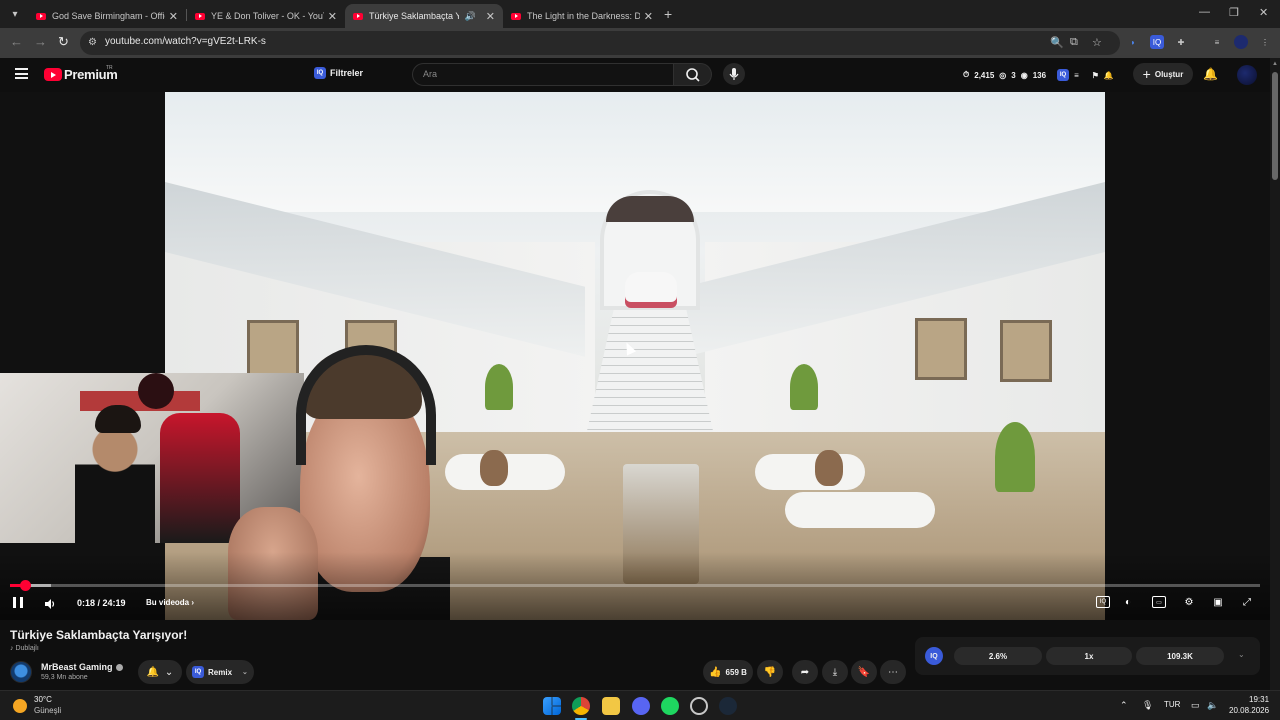 Image resolution: width=1280 pixels, height=720 pixels. Describe the element at coordinates (94, 43) in the screenshot. I see `site-info-icon: ⚙` at that location.